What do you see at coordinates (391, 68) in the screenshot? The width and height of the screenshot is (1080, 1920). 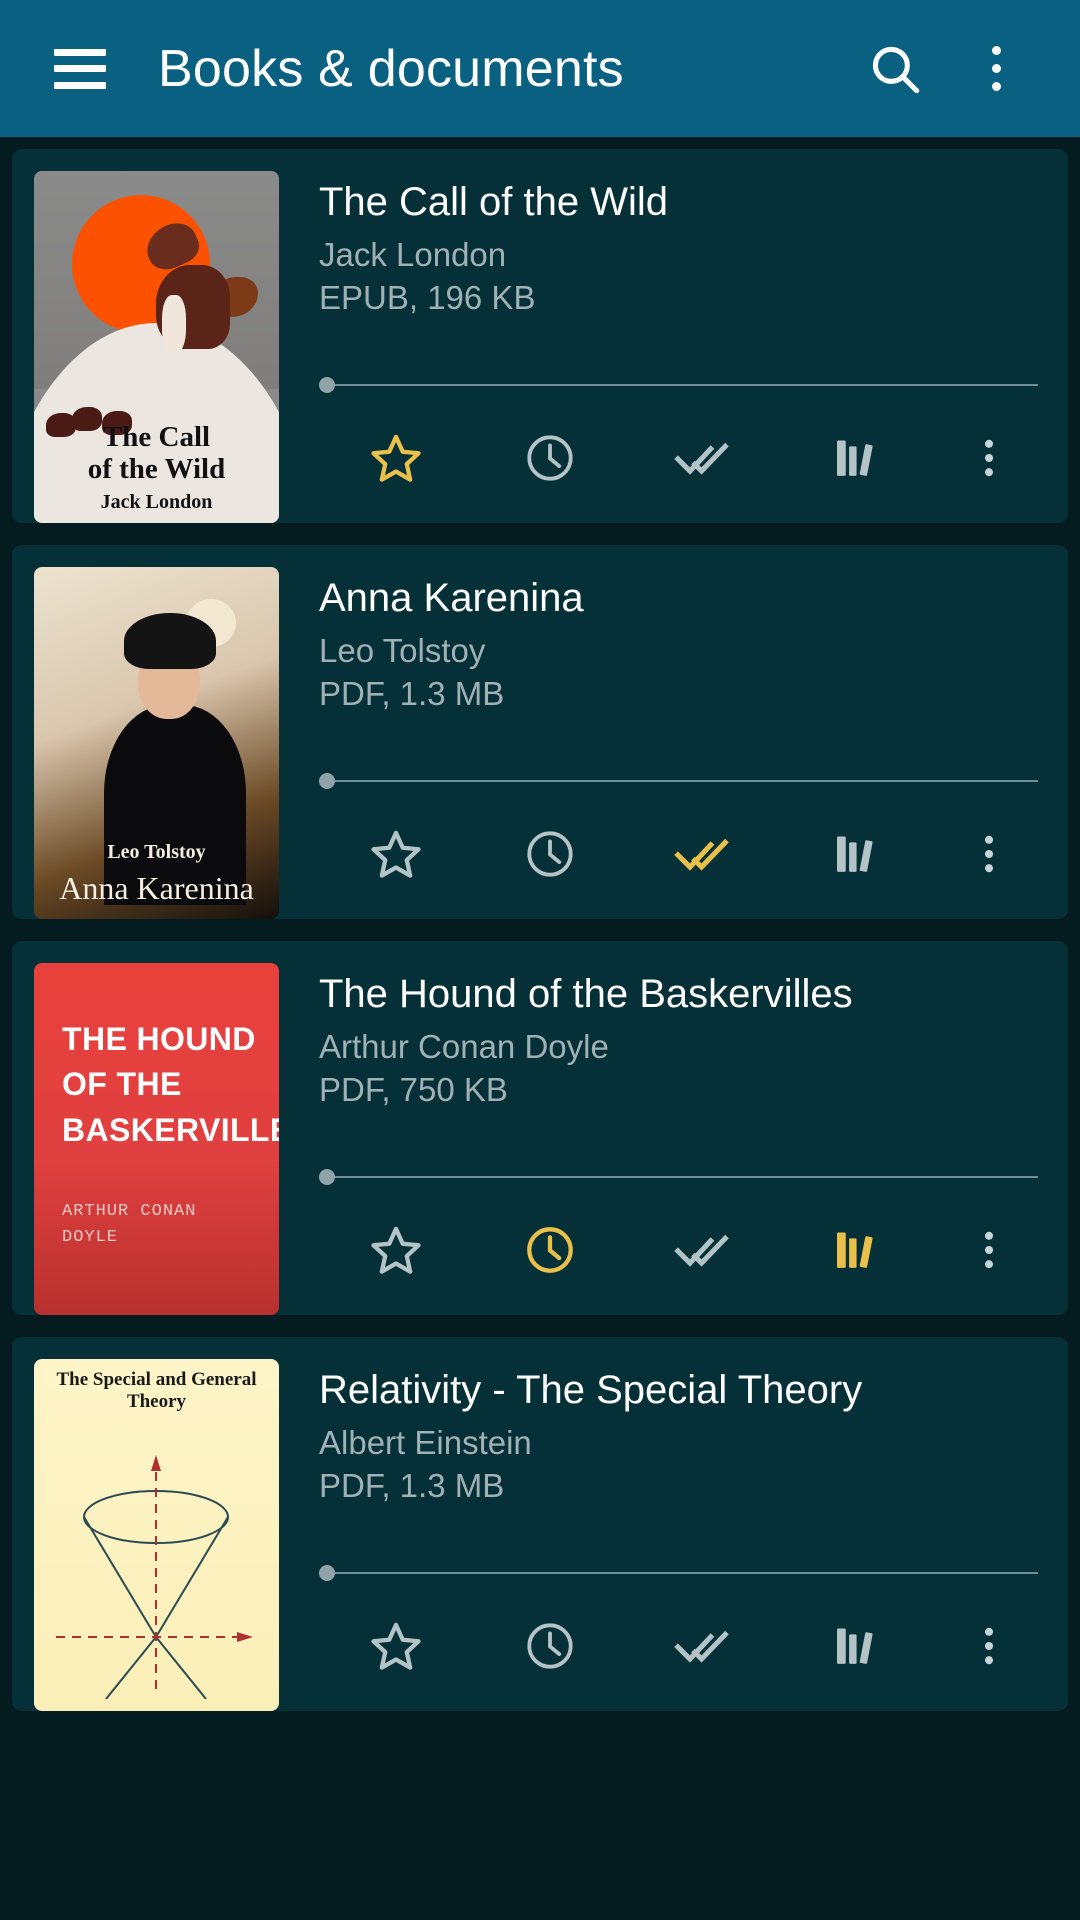 I see `page-title: Books & documents` at bounding box center [391, 68].